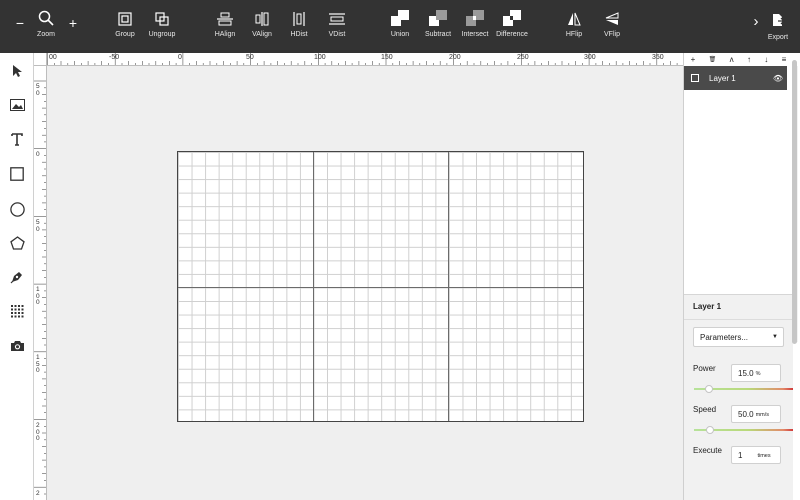  I want to click on power-input: 15.0 %, so click(756, 373).